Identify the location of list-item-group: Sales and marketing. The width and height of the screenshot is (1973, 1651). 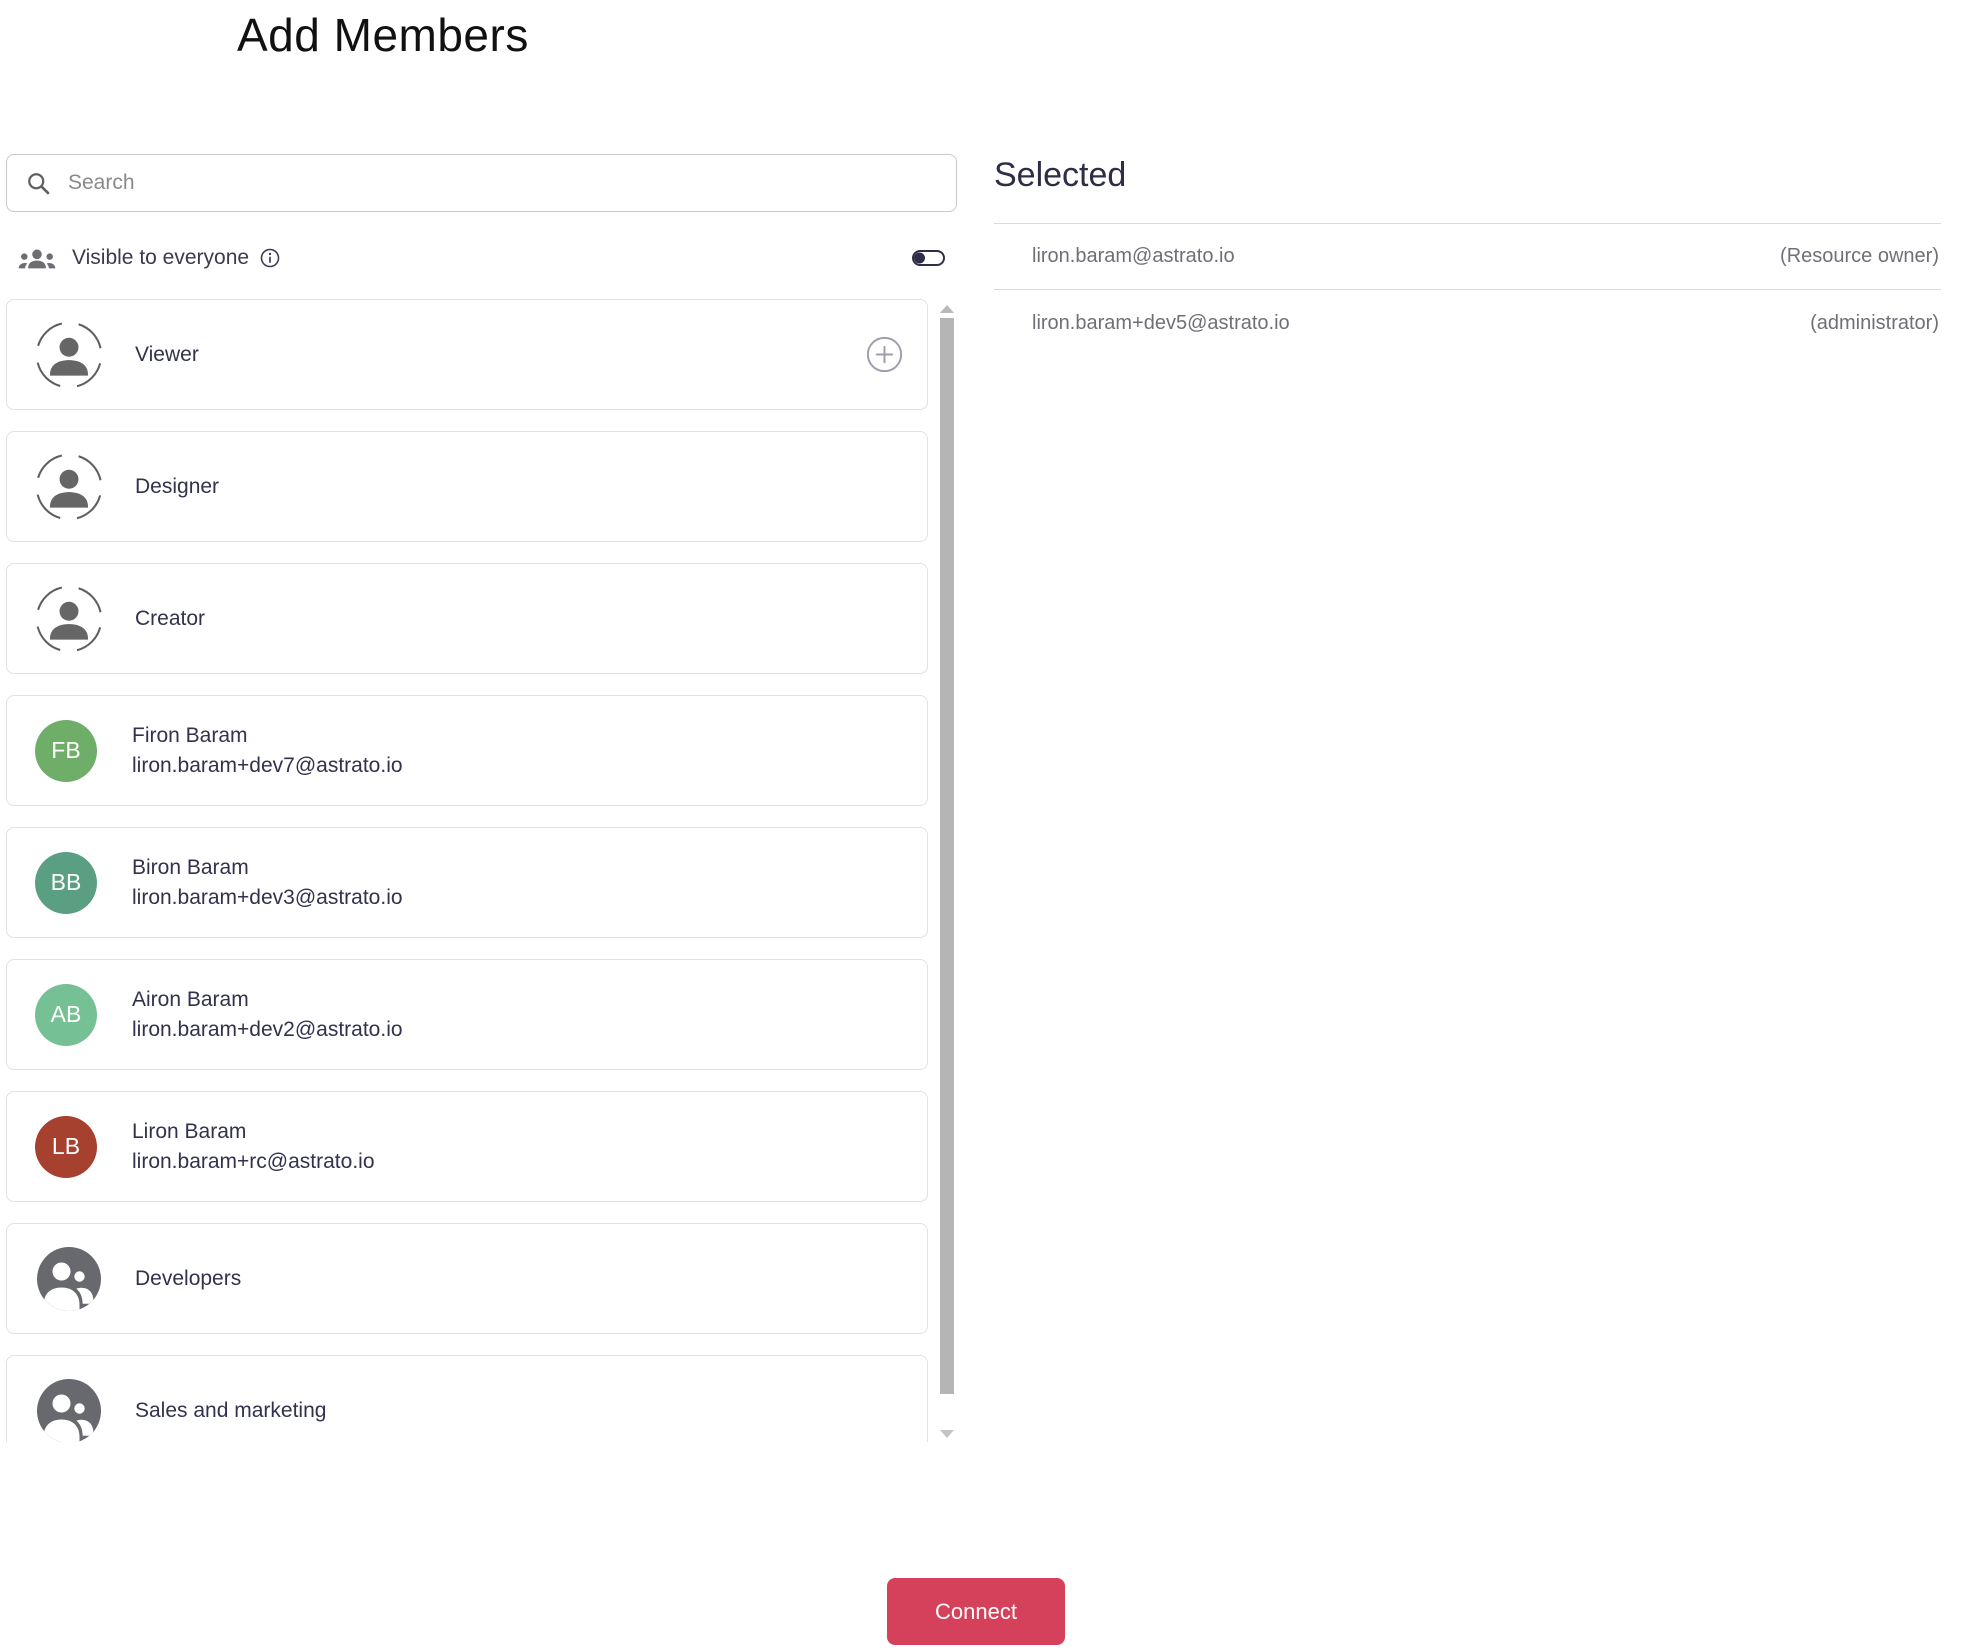
(467, 1398).